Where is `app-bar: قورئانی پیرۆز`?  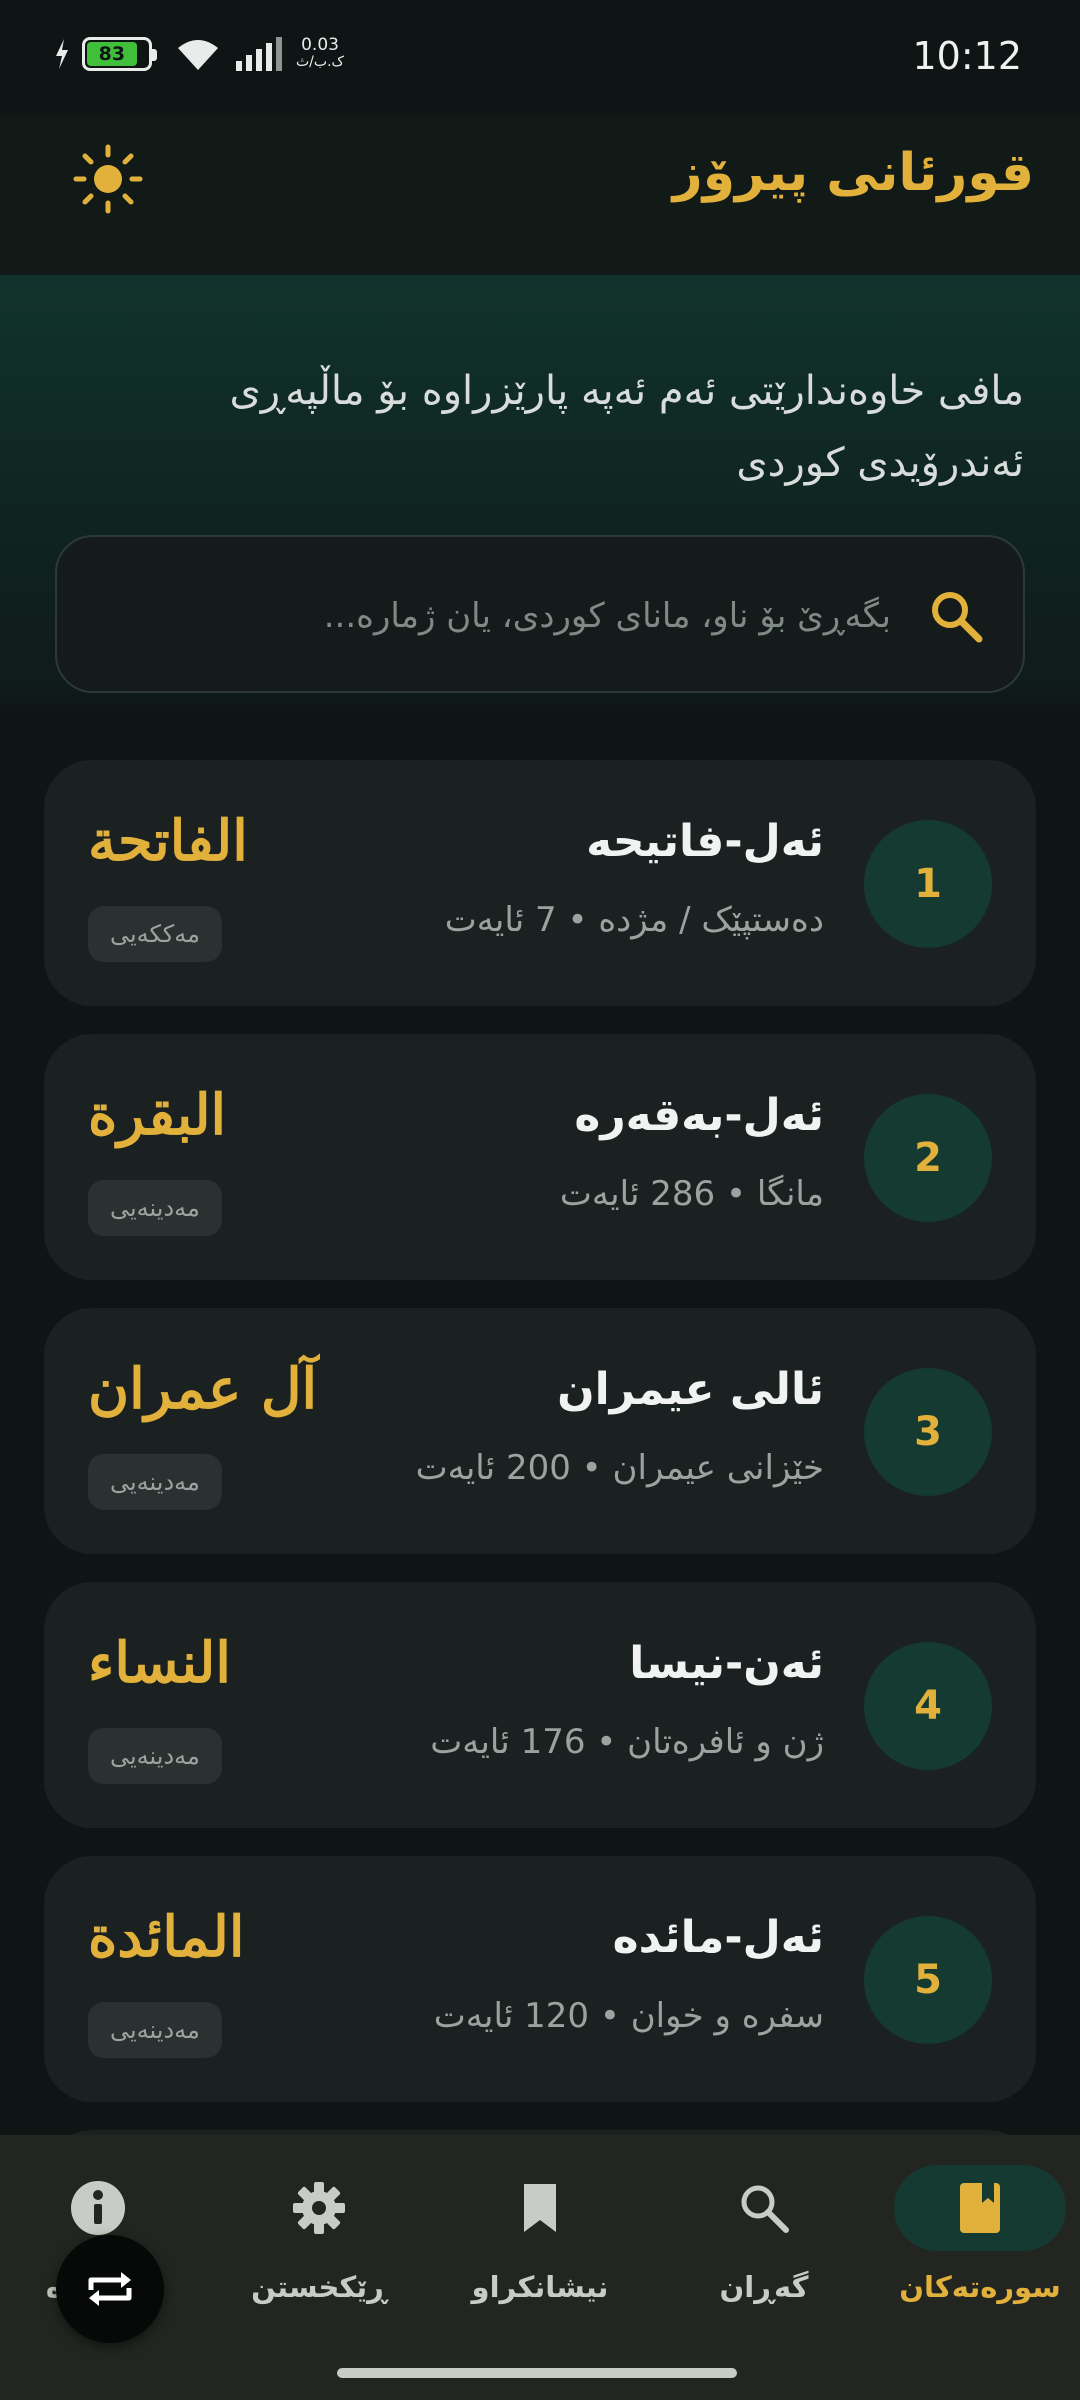 app-bar: قورئانی پیرۆز is located at coordinates (540, 195).